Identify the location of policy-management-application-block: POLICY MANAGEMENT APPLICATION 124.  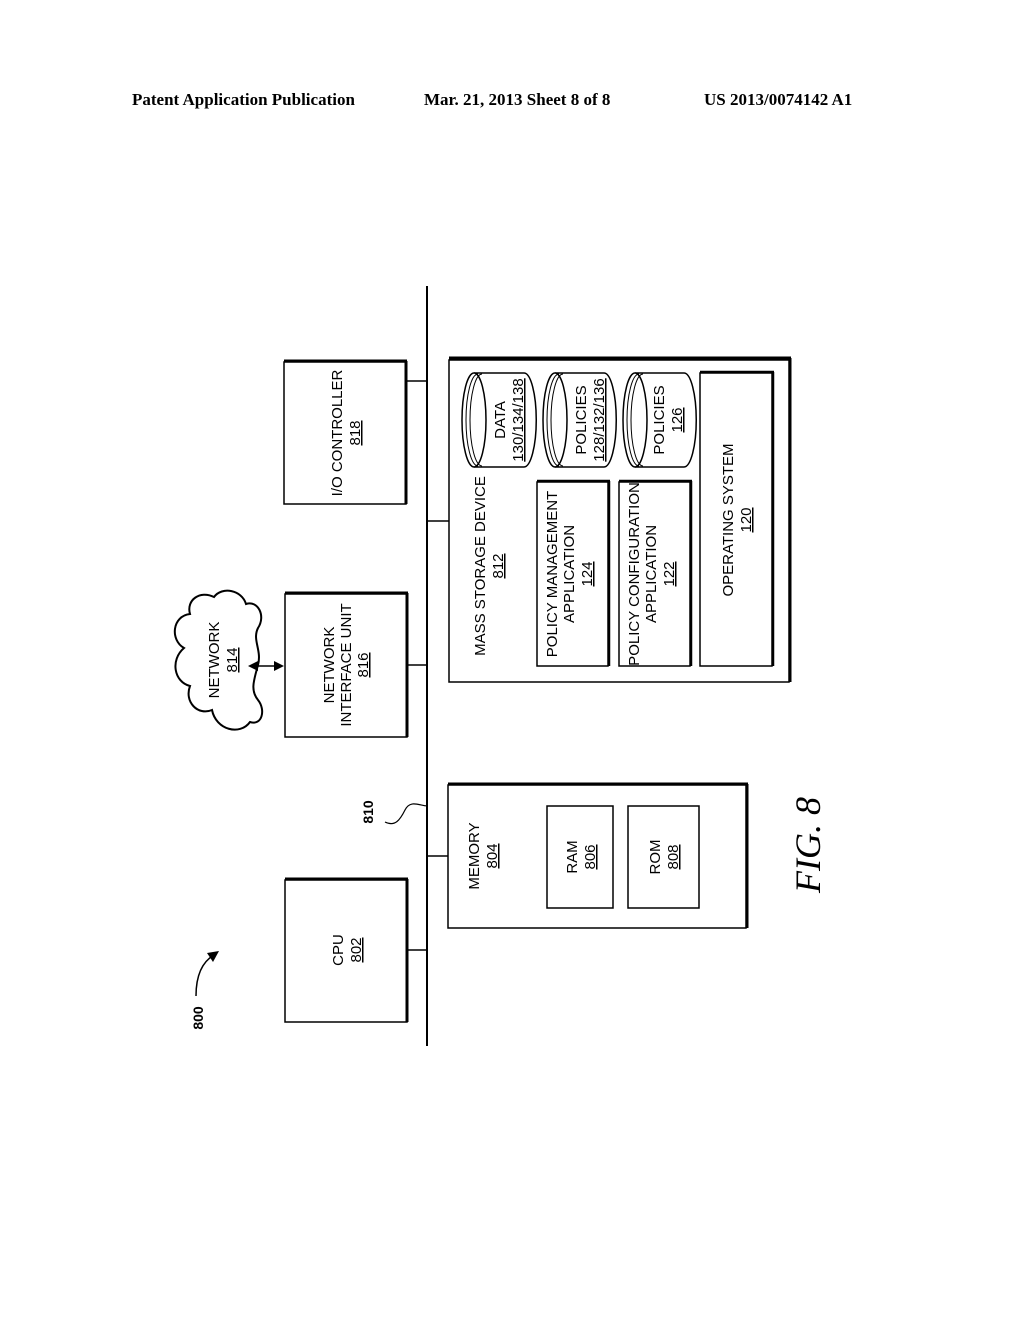
(573, 573).